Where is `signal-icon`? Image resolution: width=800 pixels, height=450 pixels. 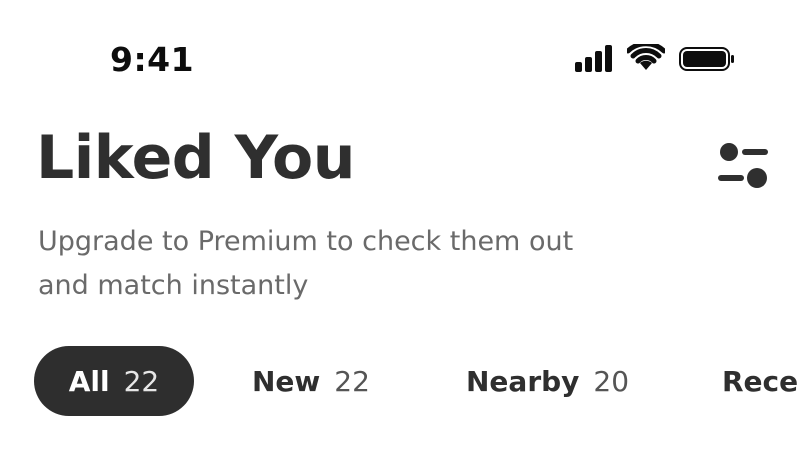 signal-icon is located at coordinates (595, 58).